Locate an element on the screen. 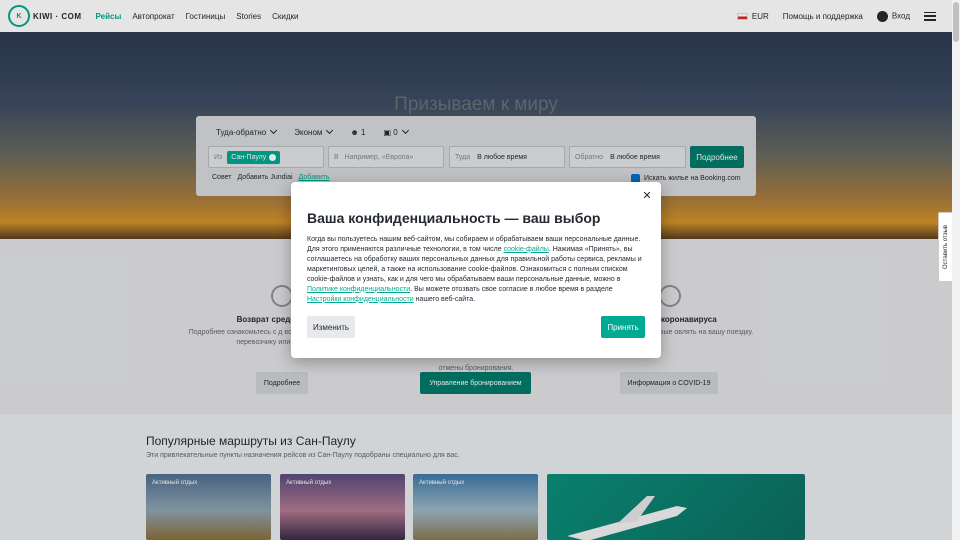 This screenshot has height=540, width=960. modal-title: Ваша конфиденциальность — ваш выбор is located at coordinates (454, 218).